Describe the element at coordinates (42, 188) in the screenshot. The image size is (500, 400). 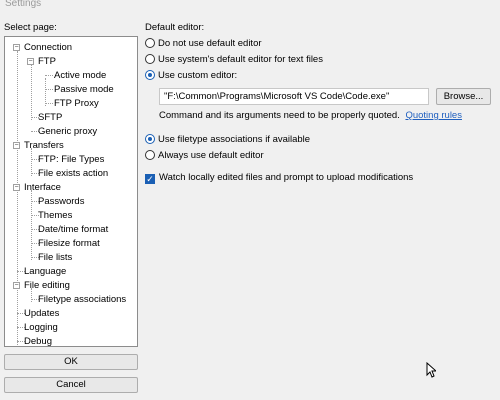
I see `tree-item-interface: Interface` at that location.